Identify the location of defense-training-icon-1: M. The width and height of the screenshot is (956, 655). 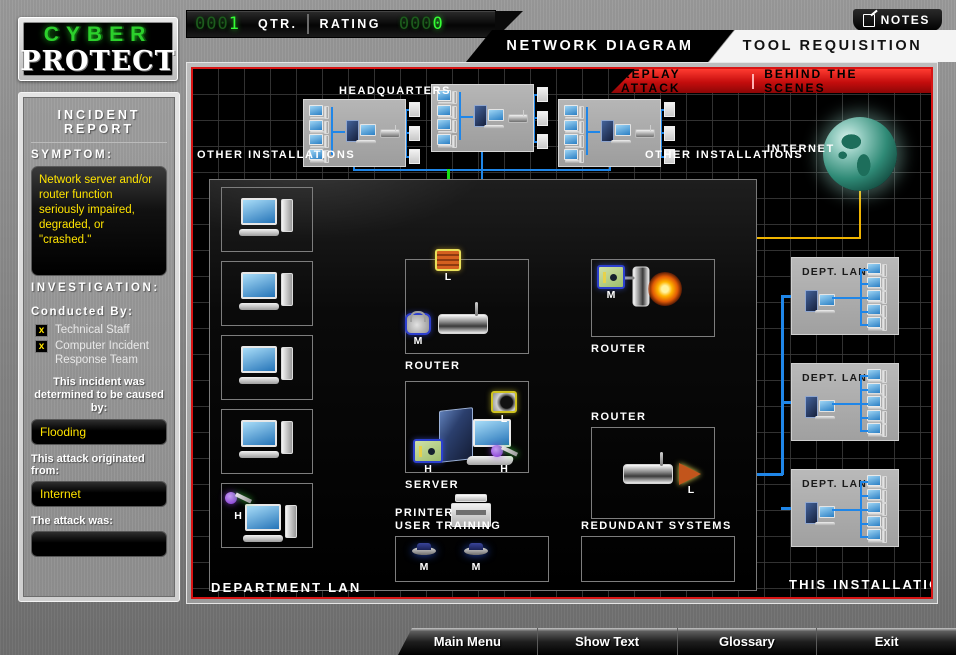
(424, 557).